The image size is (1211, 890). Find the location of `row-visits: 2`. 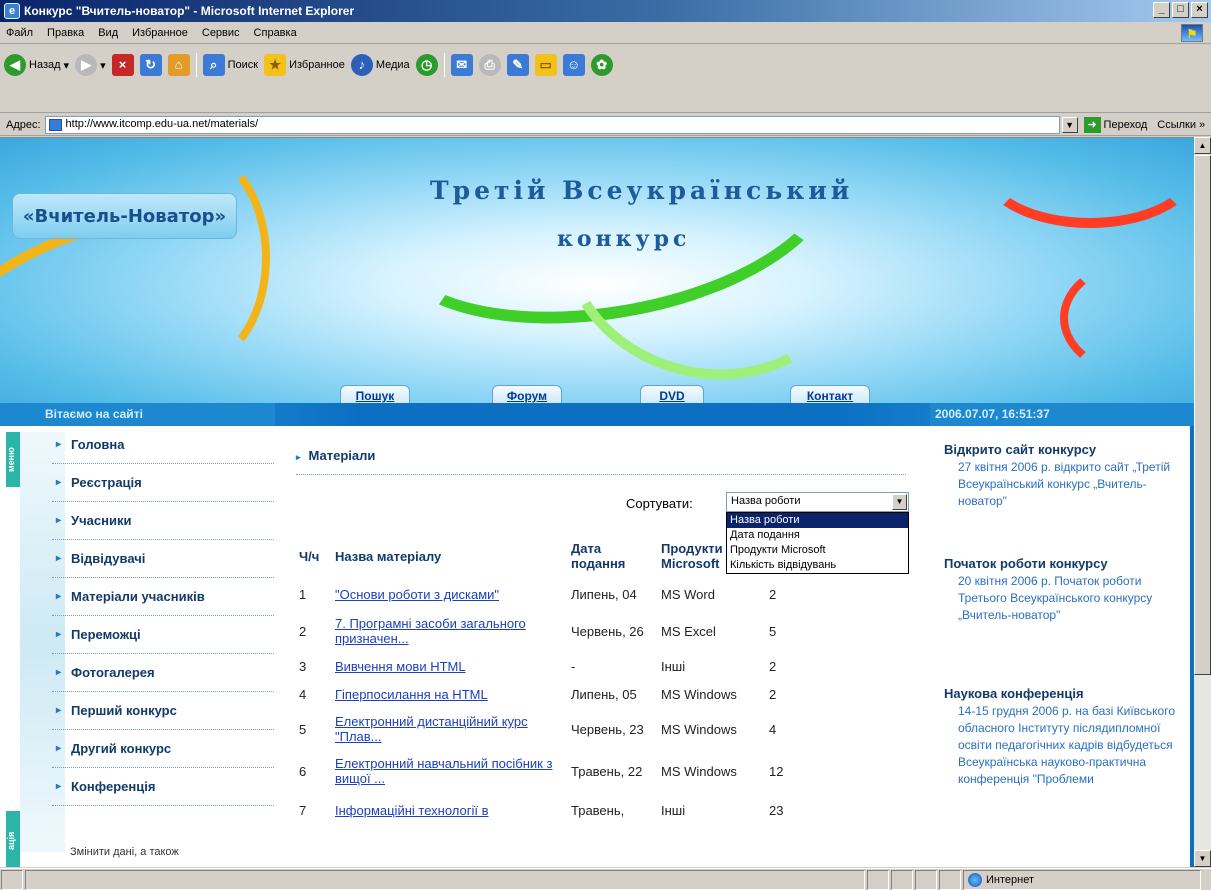

row-visits: 2 is located at coordinates (773, 594).